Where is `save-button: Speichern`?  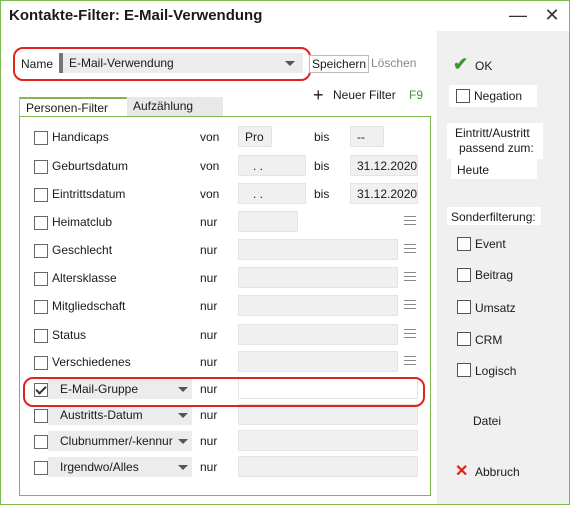 save-button: Speichern is located at coordinates (339, 64).